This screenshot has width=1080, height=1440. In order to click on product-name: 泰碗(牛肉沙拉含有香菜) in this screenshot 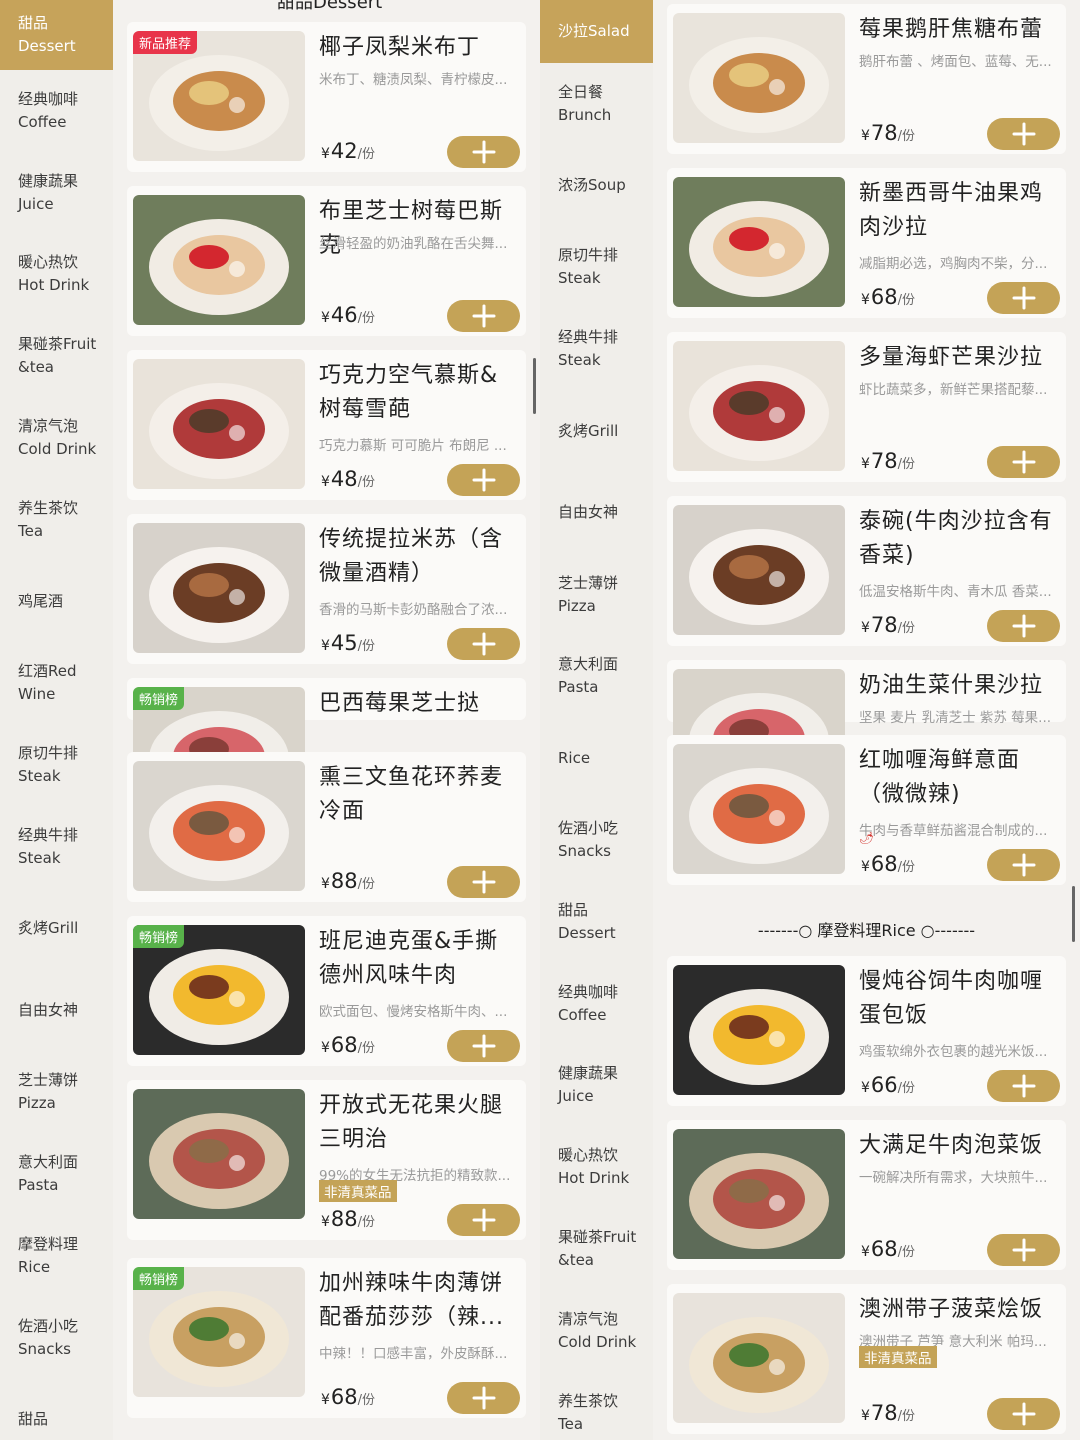, I will do `click(956, 538)`.